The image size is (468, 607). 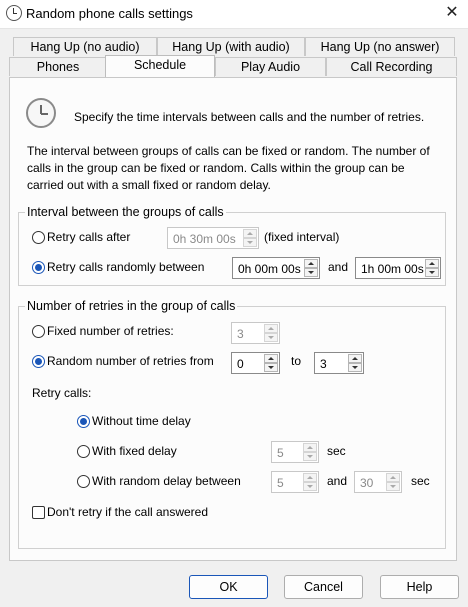 What do you see at coordinates (295, 452) in the screenshot?
I see `fixed-delay-stepper: 5` at bounding box center [295, 452].